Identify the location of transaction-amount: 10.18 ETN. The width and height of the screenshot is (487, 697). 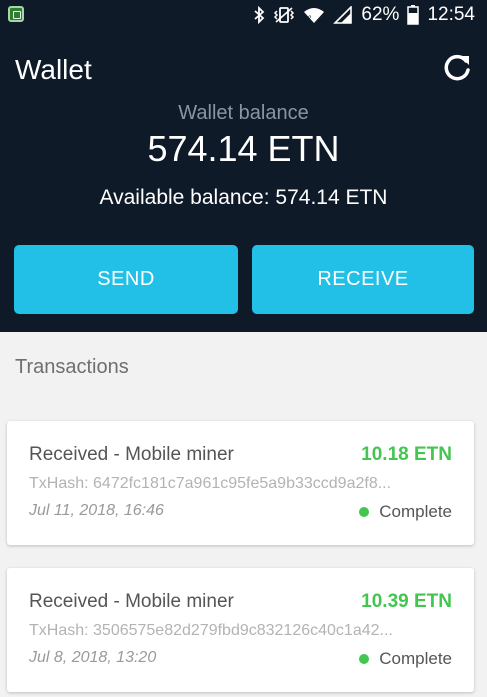
(406, 454).